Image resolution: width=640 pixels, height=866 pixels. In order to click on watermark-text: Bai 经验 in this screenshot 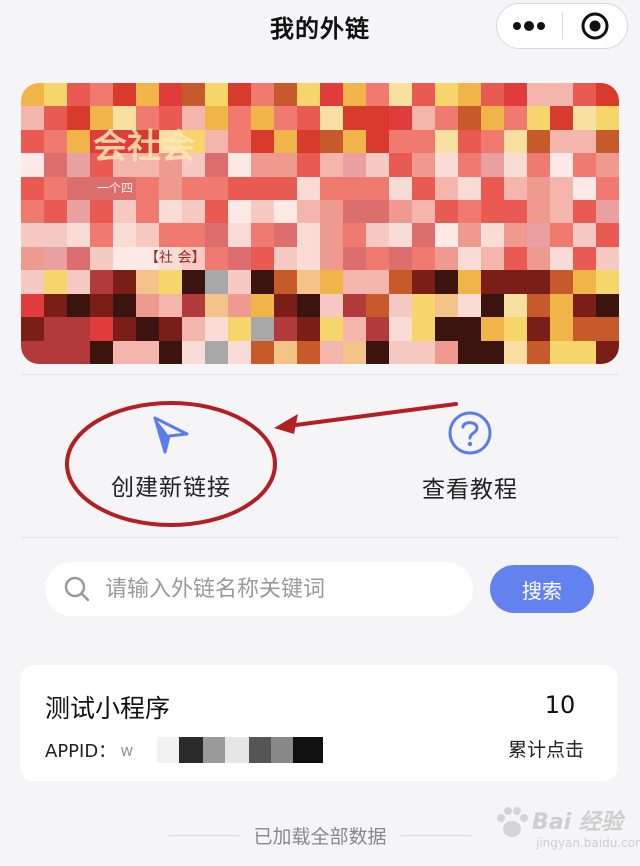, I will do `click(577, 822)`.